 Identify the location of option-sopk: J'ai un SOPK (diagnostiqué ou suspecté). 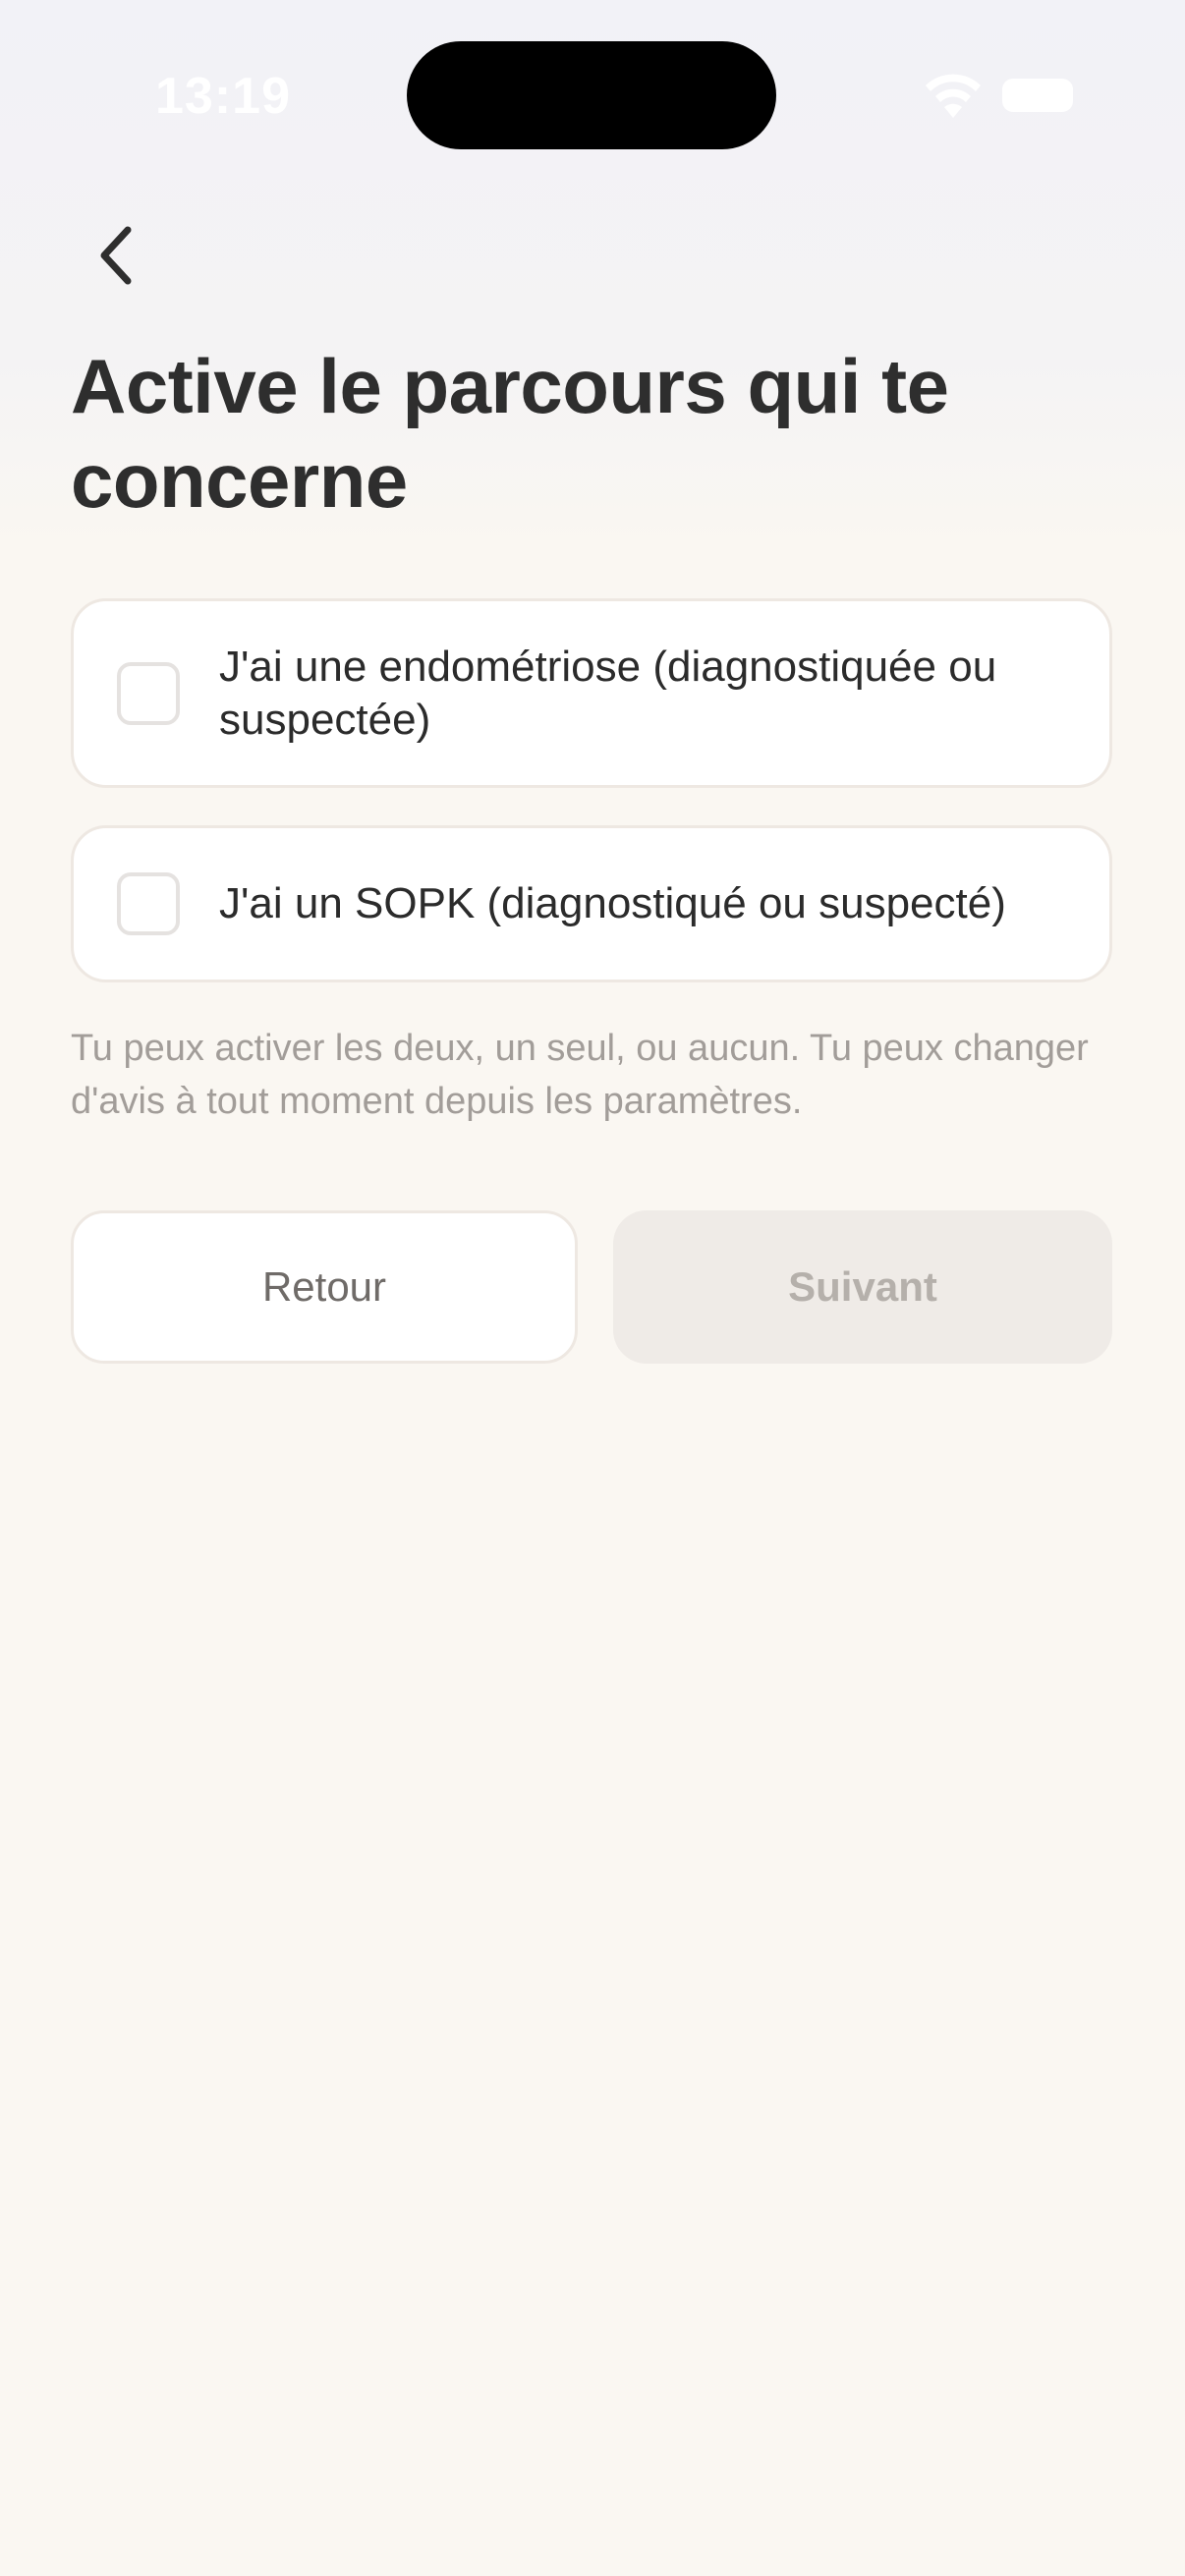
(592, 903).